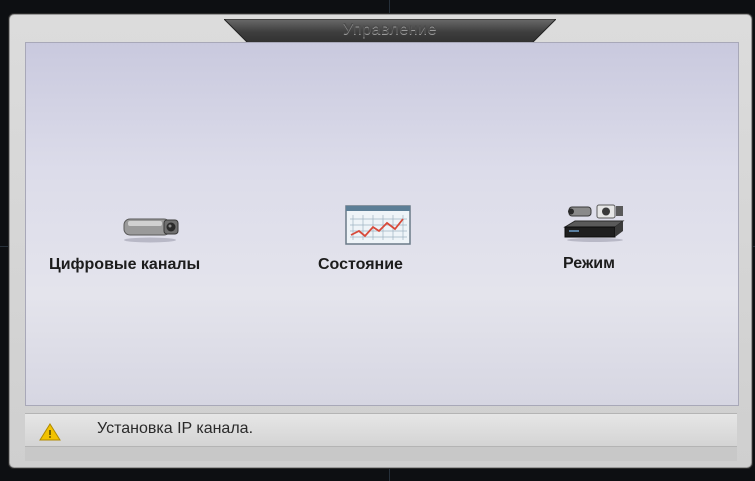  Describe the element at coordinates (360, 264) in the screenshot. I see `menu-item-label: Состояние` at that location.